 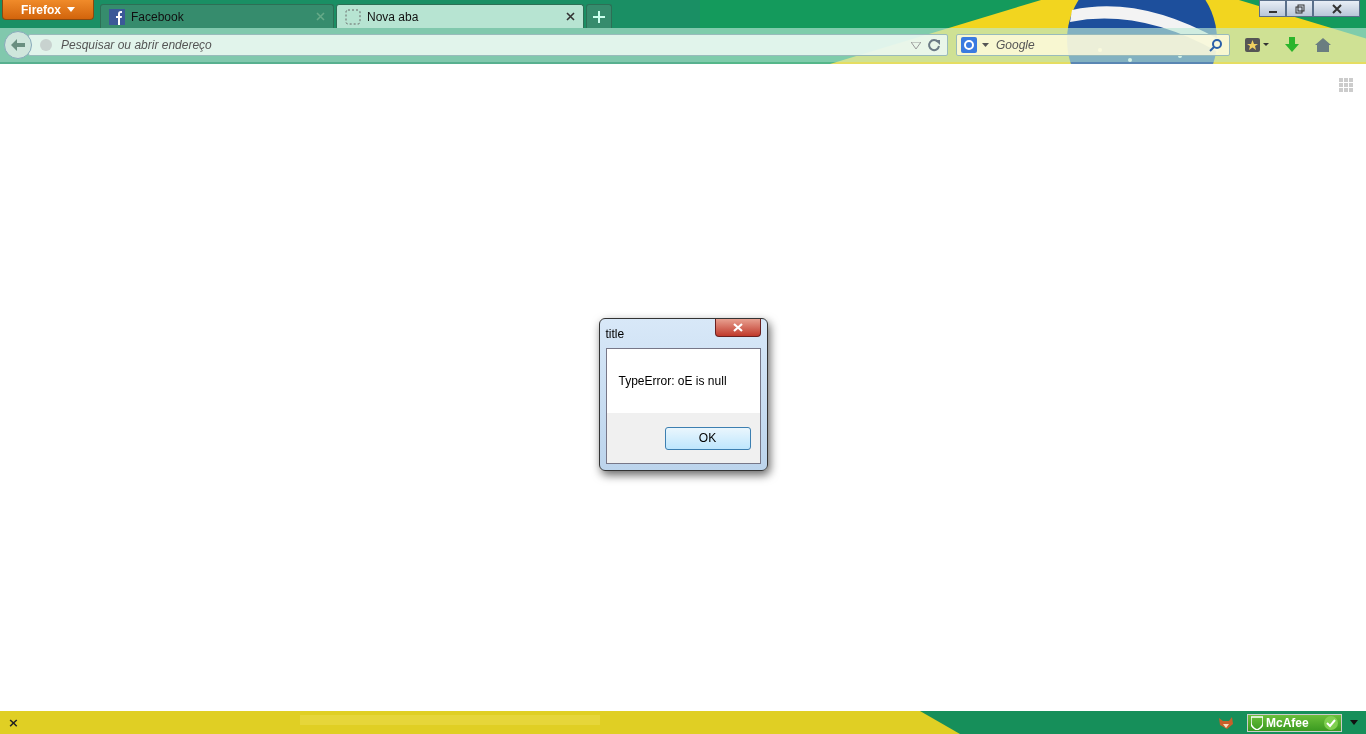 What do you see at coordinates (158, 16) in the screenshot?
I see `tab-title: Facebook` at bounding box center [158, 16].